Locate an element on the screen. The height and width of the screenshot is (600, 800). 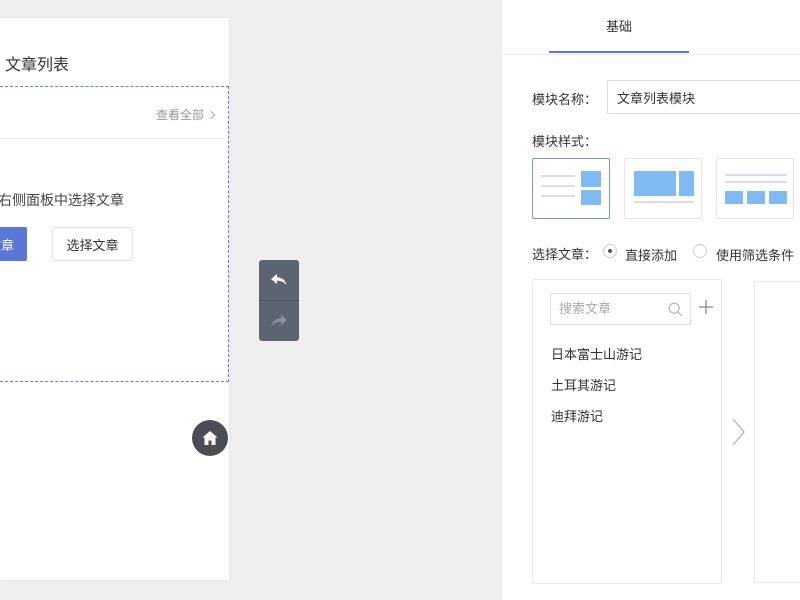
empty-hint: 右侧面板中选择文章 is located at coordinates (62, 201).